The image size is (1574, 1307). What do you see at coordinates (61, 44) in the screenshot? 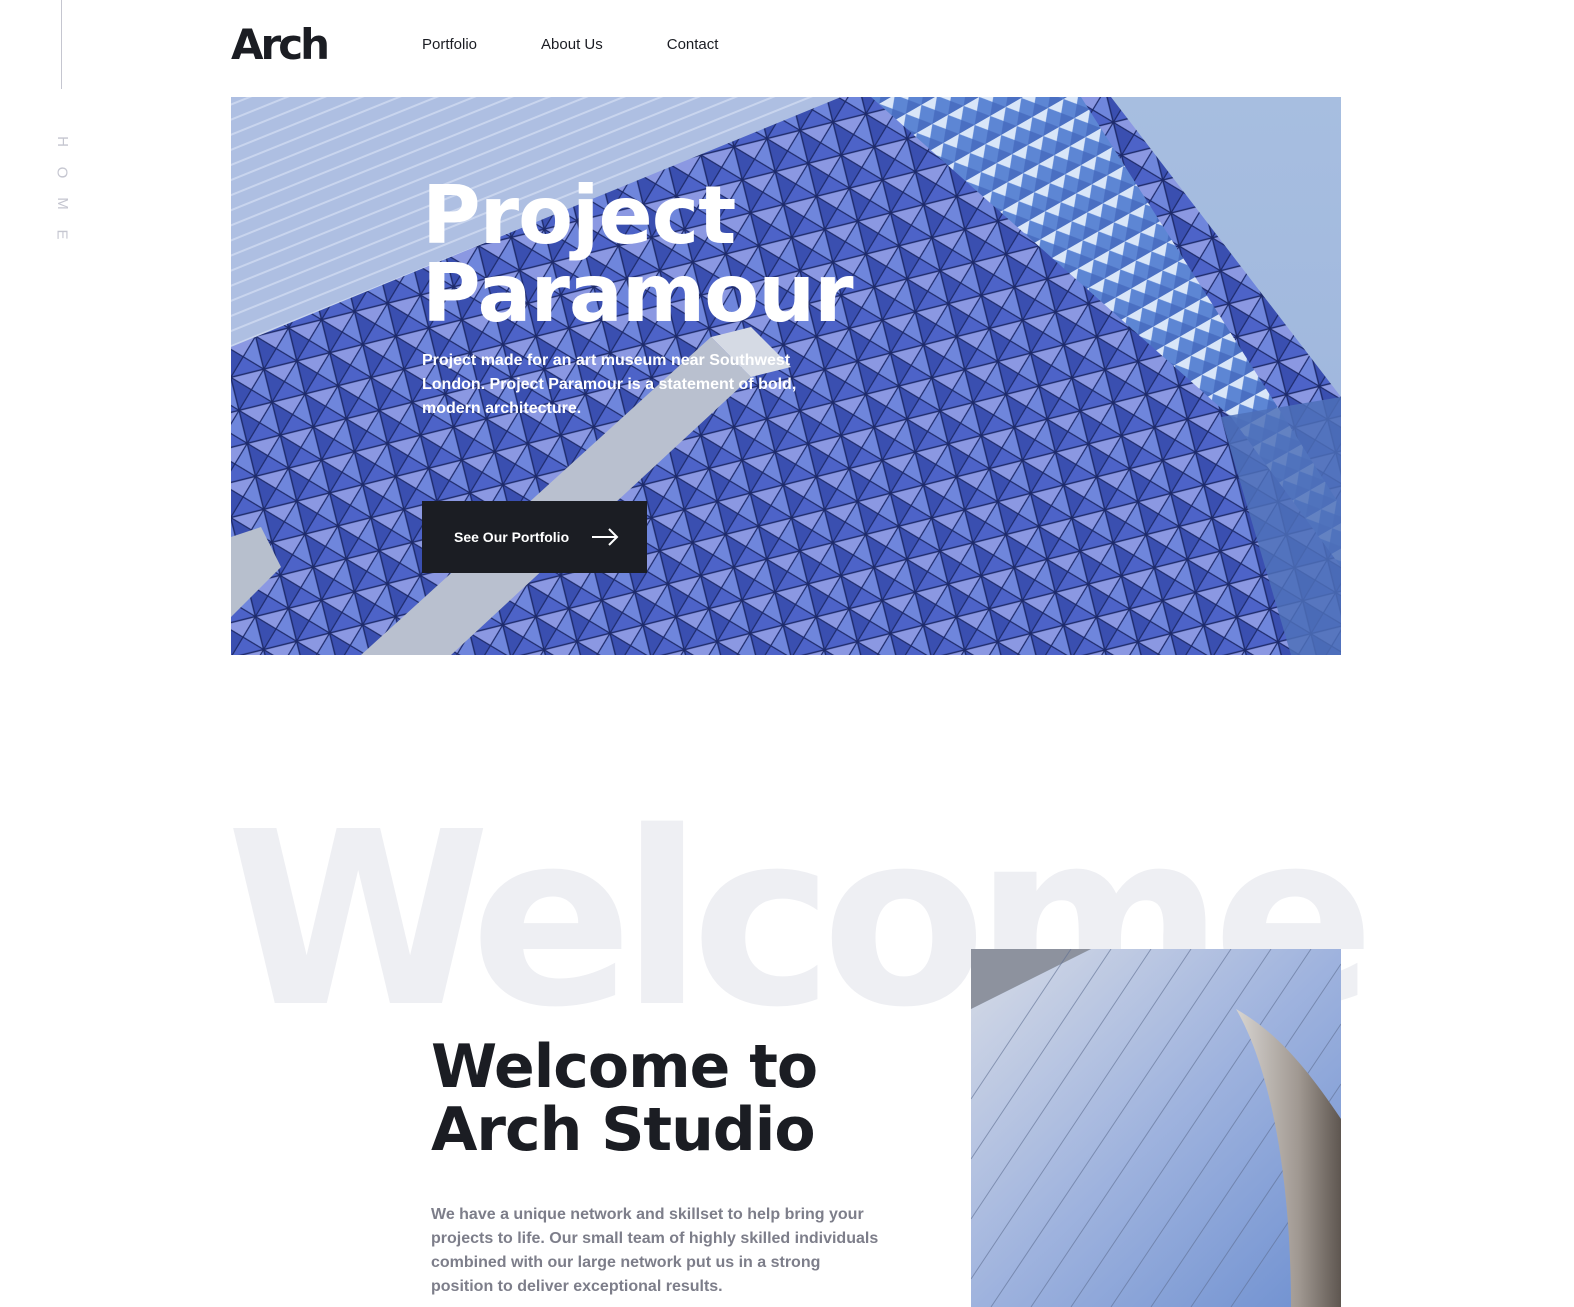
I see `side-rail-line` at bounding box center [61, 44].